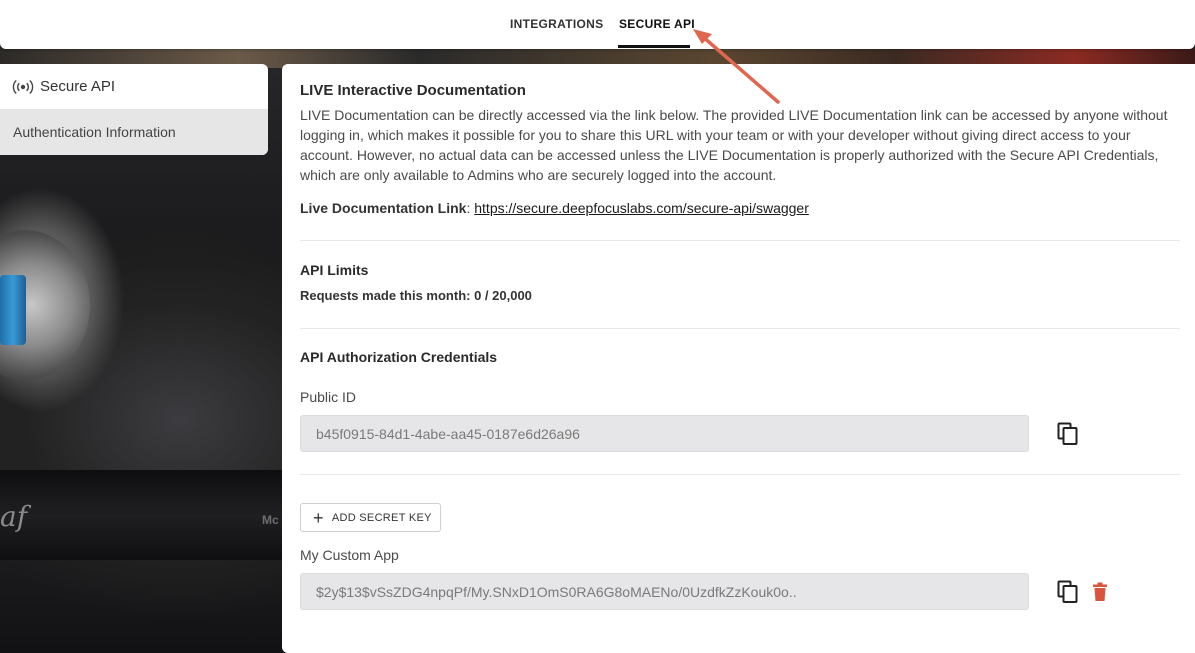 This screenshot has width=1195, height=653. I want to click on top-nav-bar: INTEGRATIONS SECURE API, so click(597, 24).